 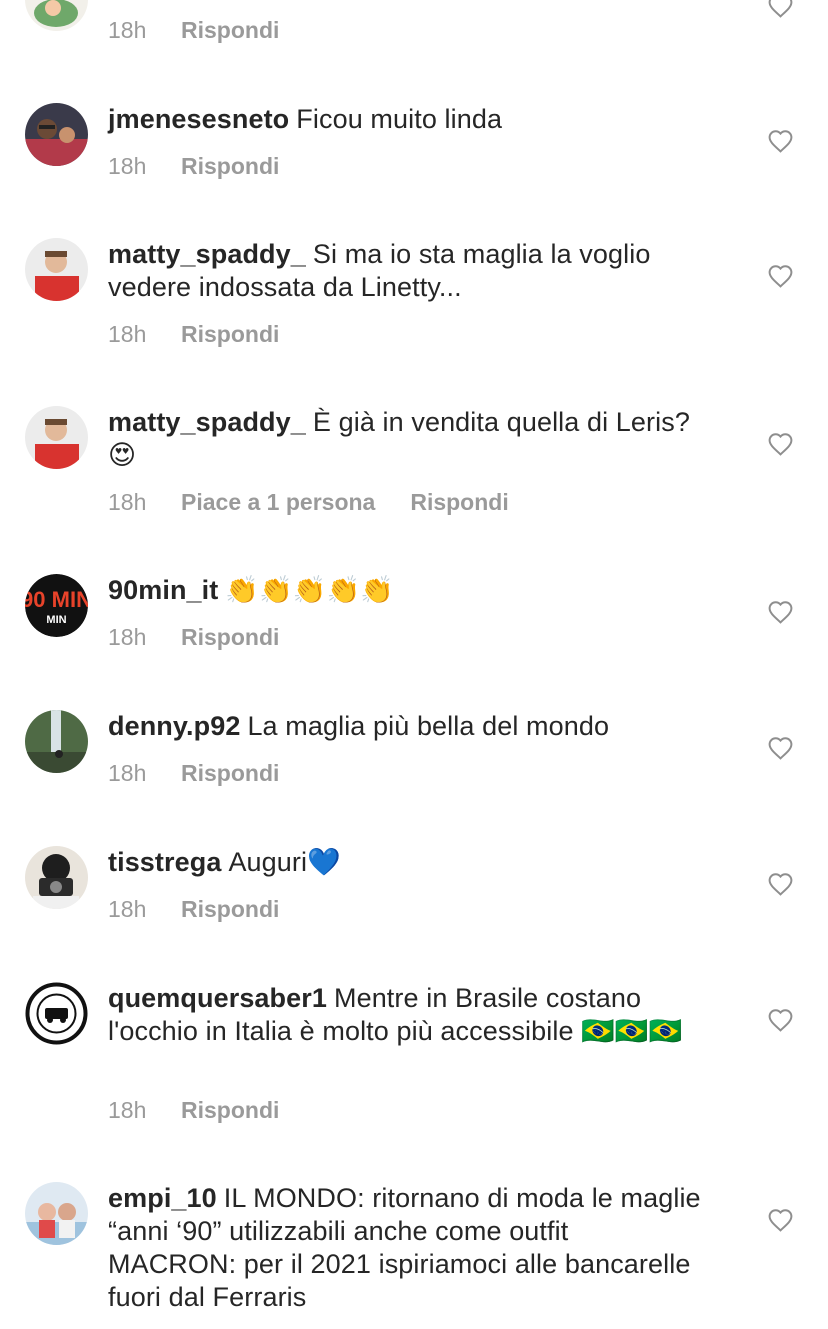 I want to click on comment-text: denny.p92 La maglia più bella del mondo, so click(x=413, y=726).